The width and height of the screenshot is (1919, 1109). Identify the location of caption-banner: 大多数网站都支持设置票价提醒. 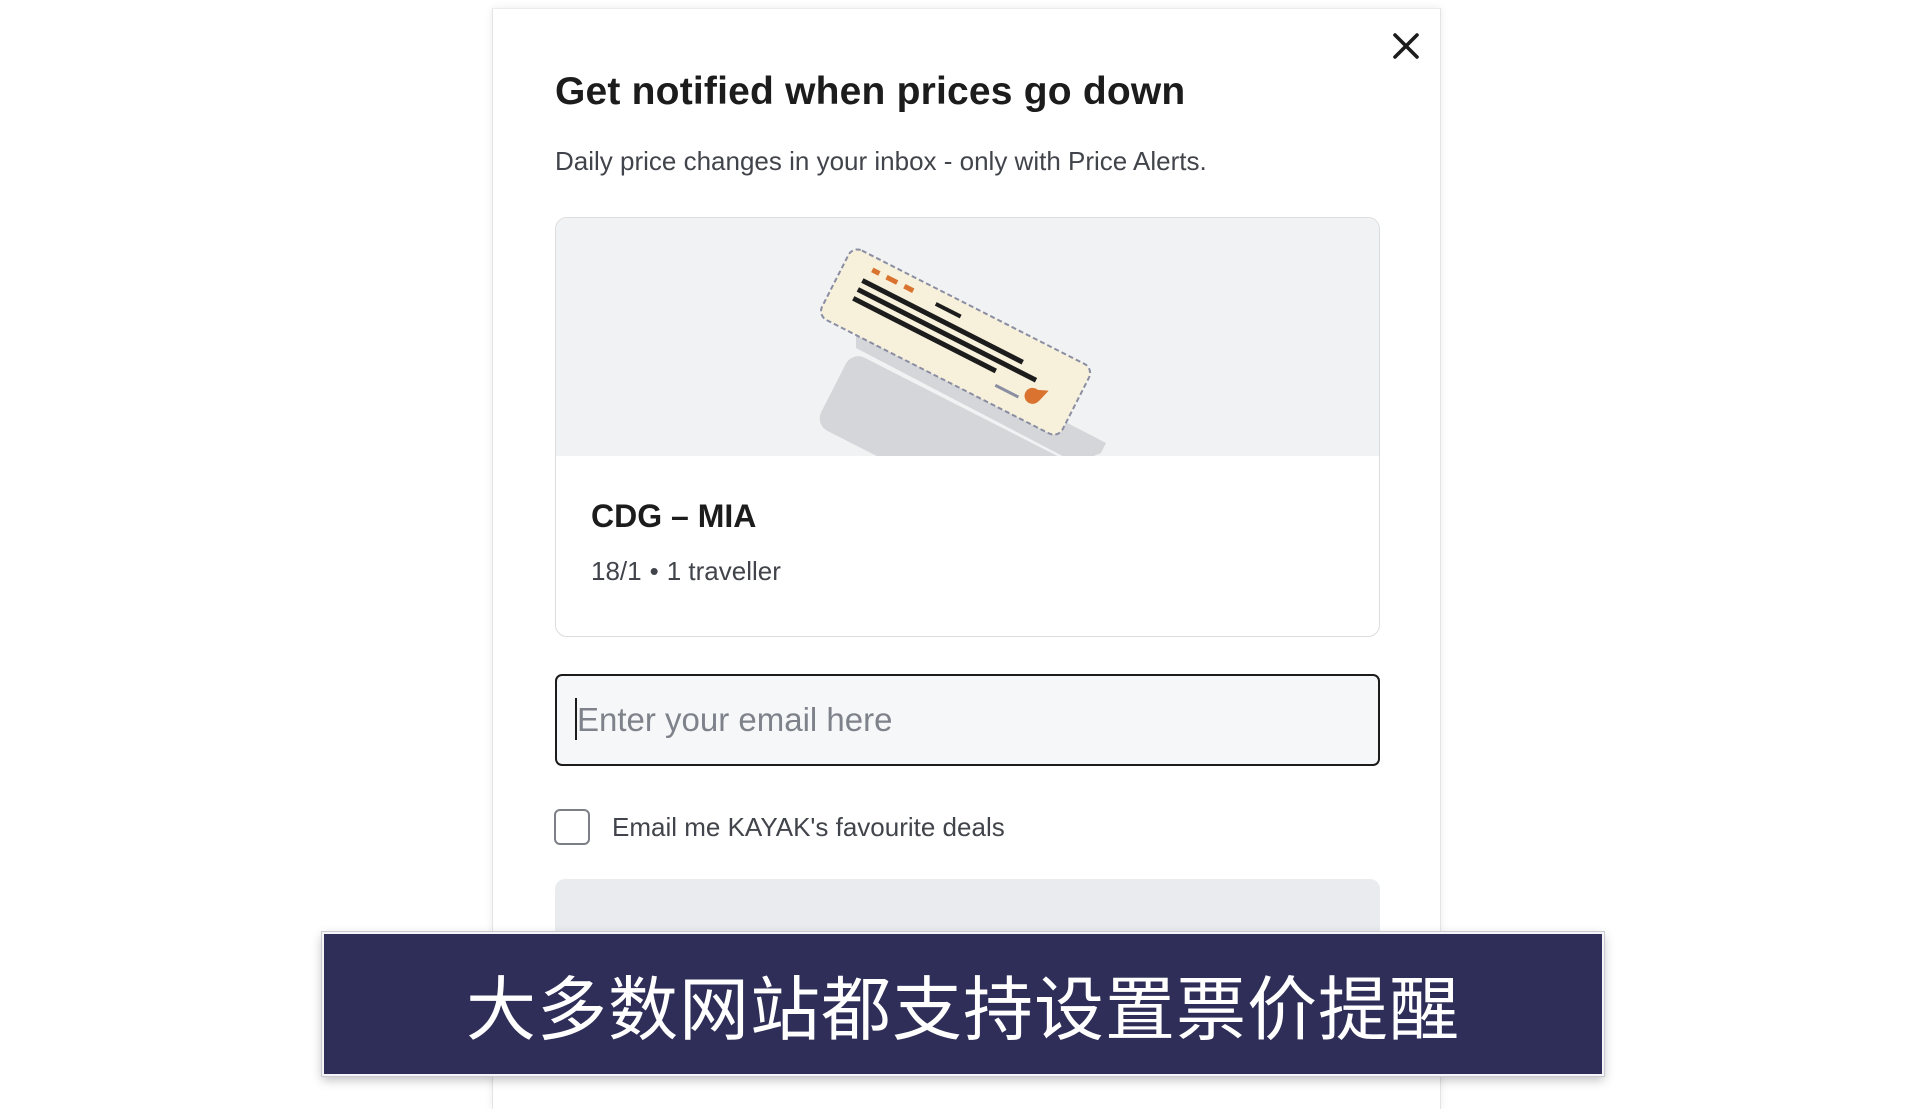
(963, 1004).